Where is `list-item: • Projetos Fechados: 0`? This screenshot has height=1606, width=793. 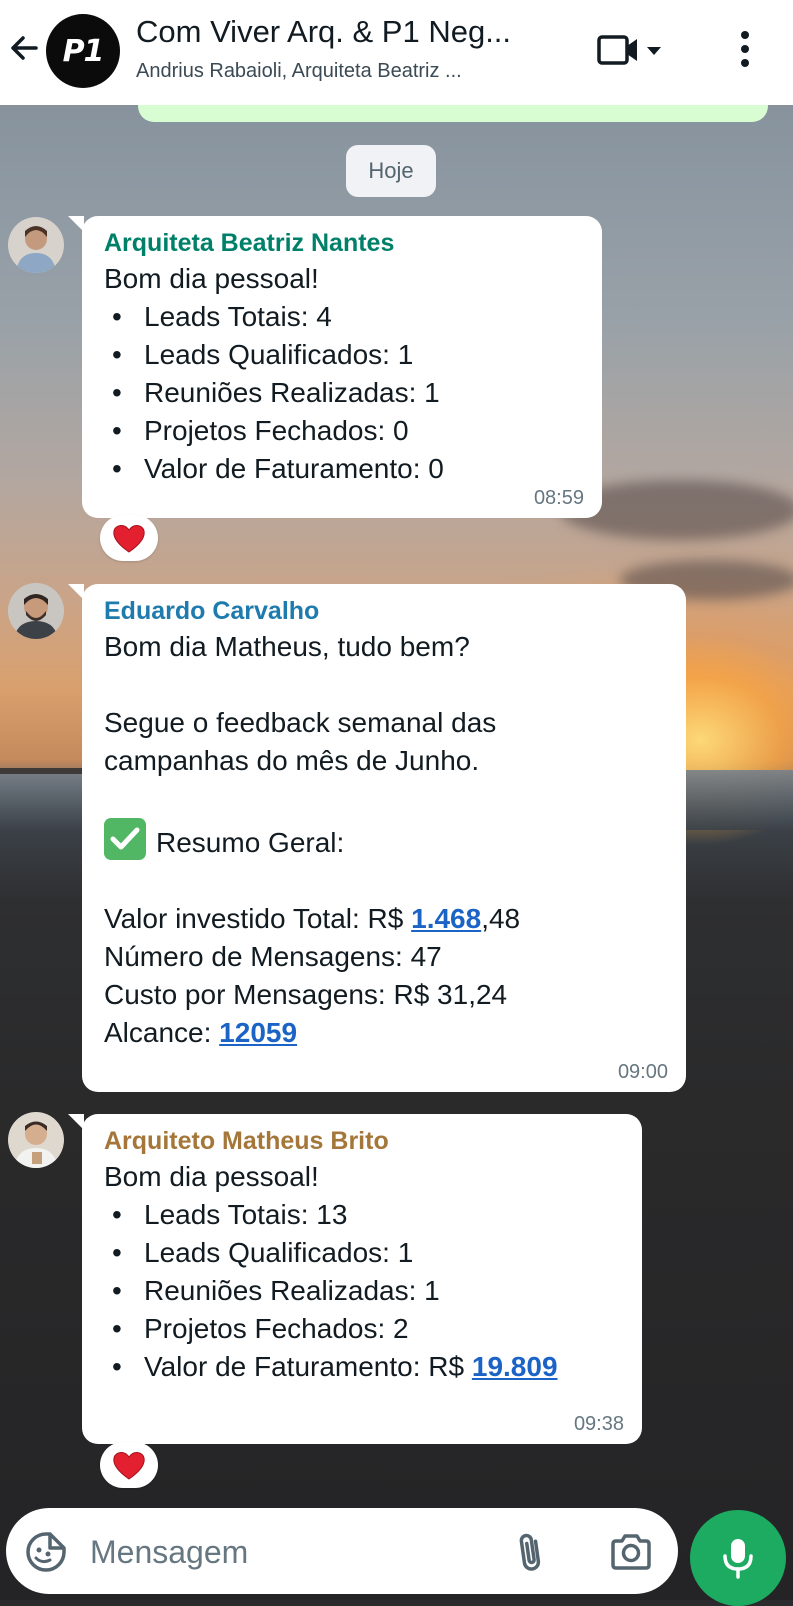
list-item: • Projetos Fechados: 0 is located at coordinates (343, 431).